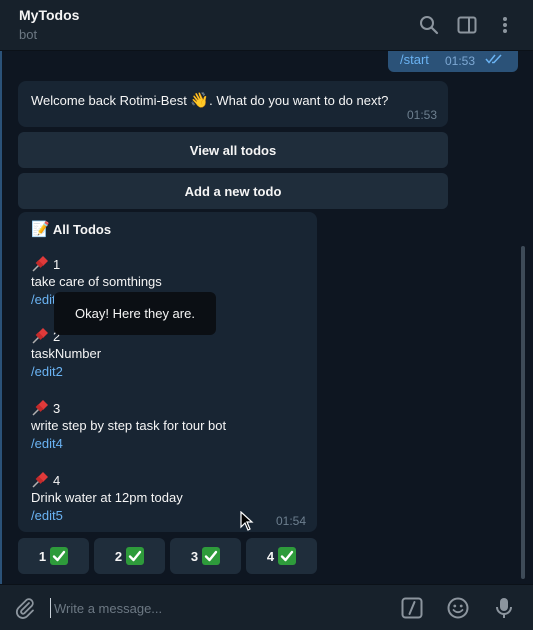  I want to click on search-icon, so click(429, 25).